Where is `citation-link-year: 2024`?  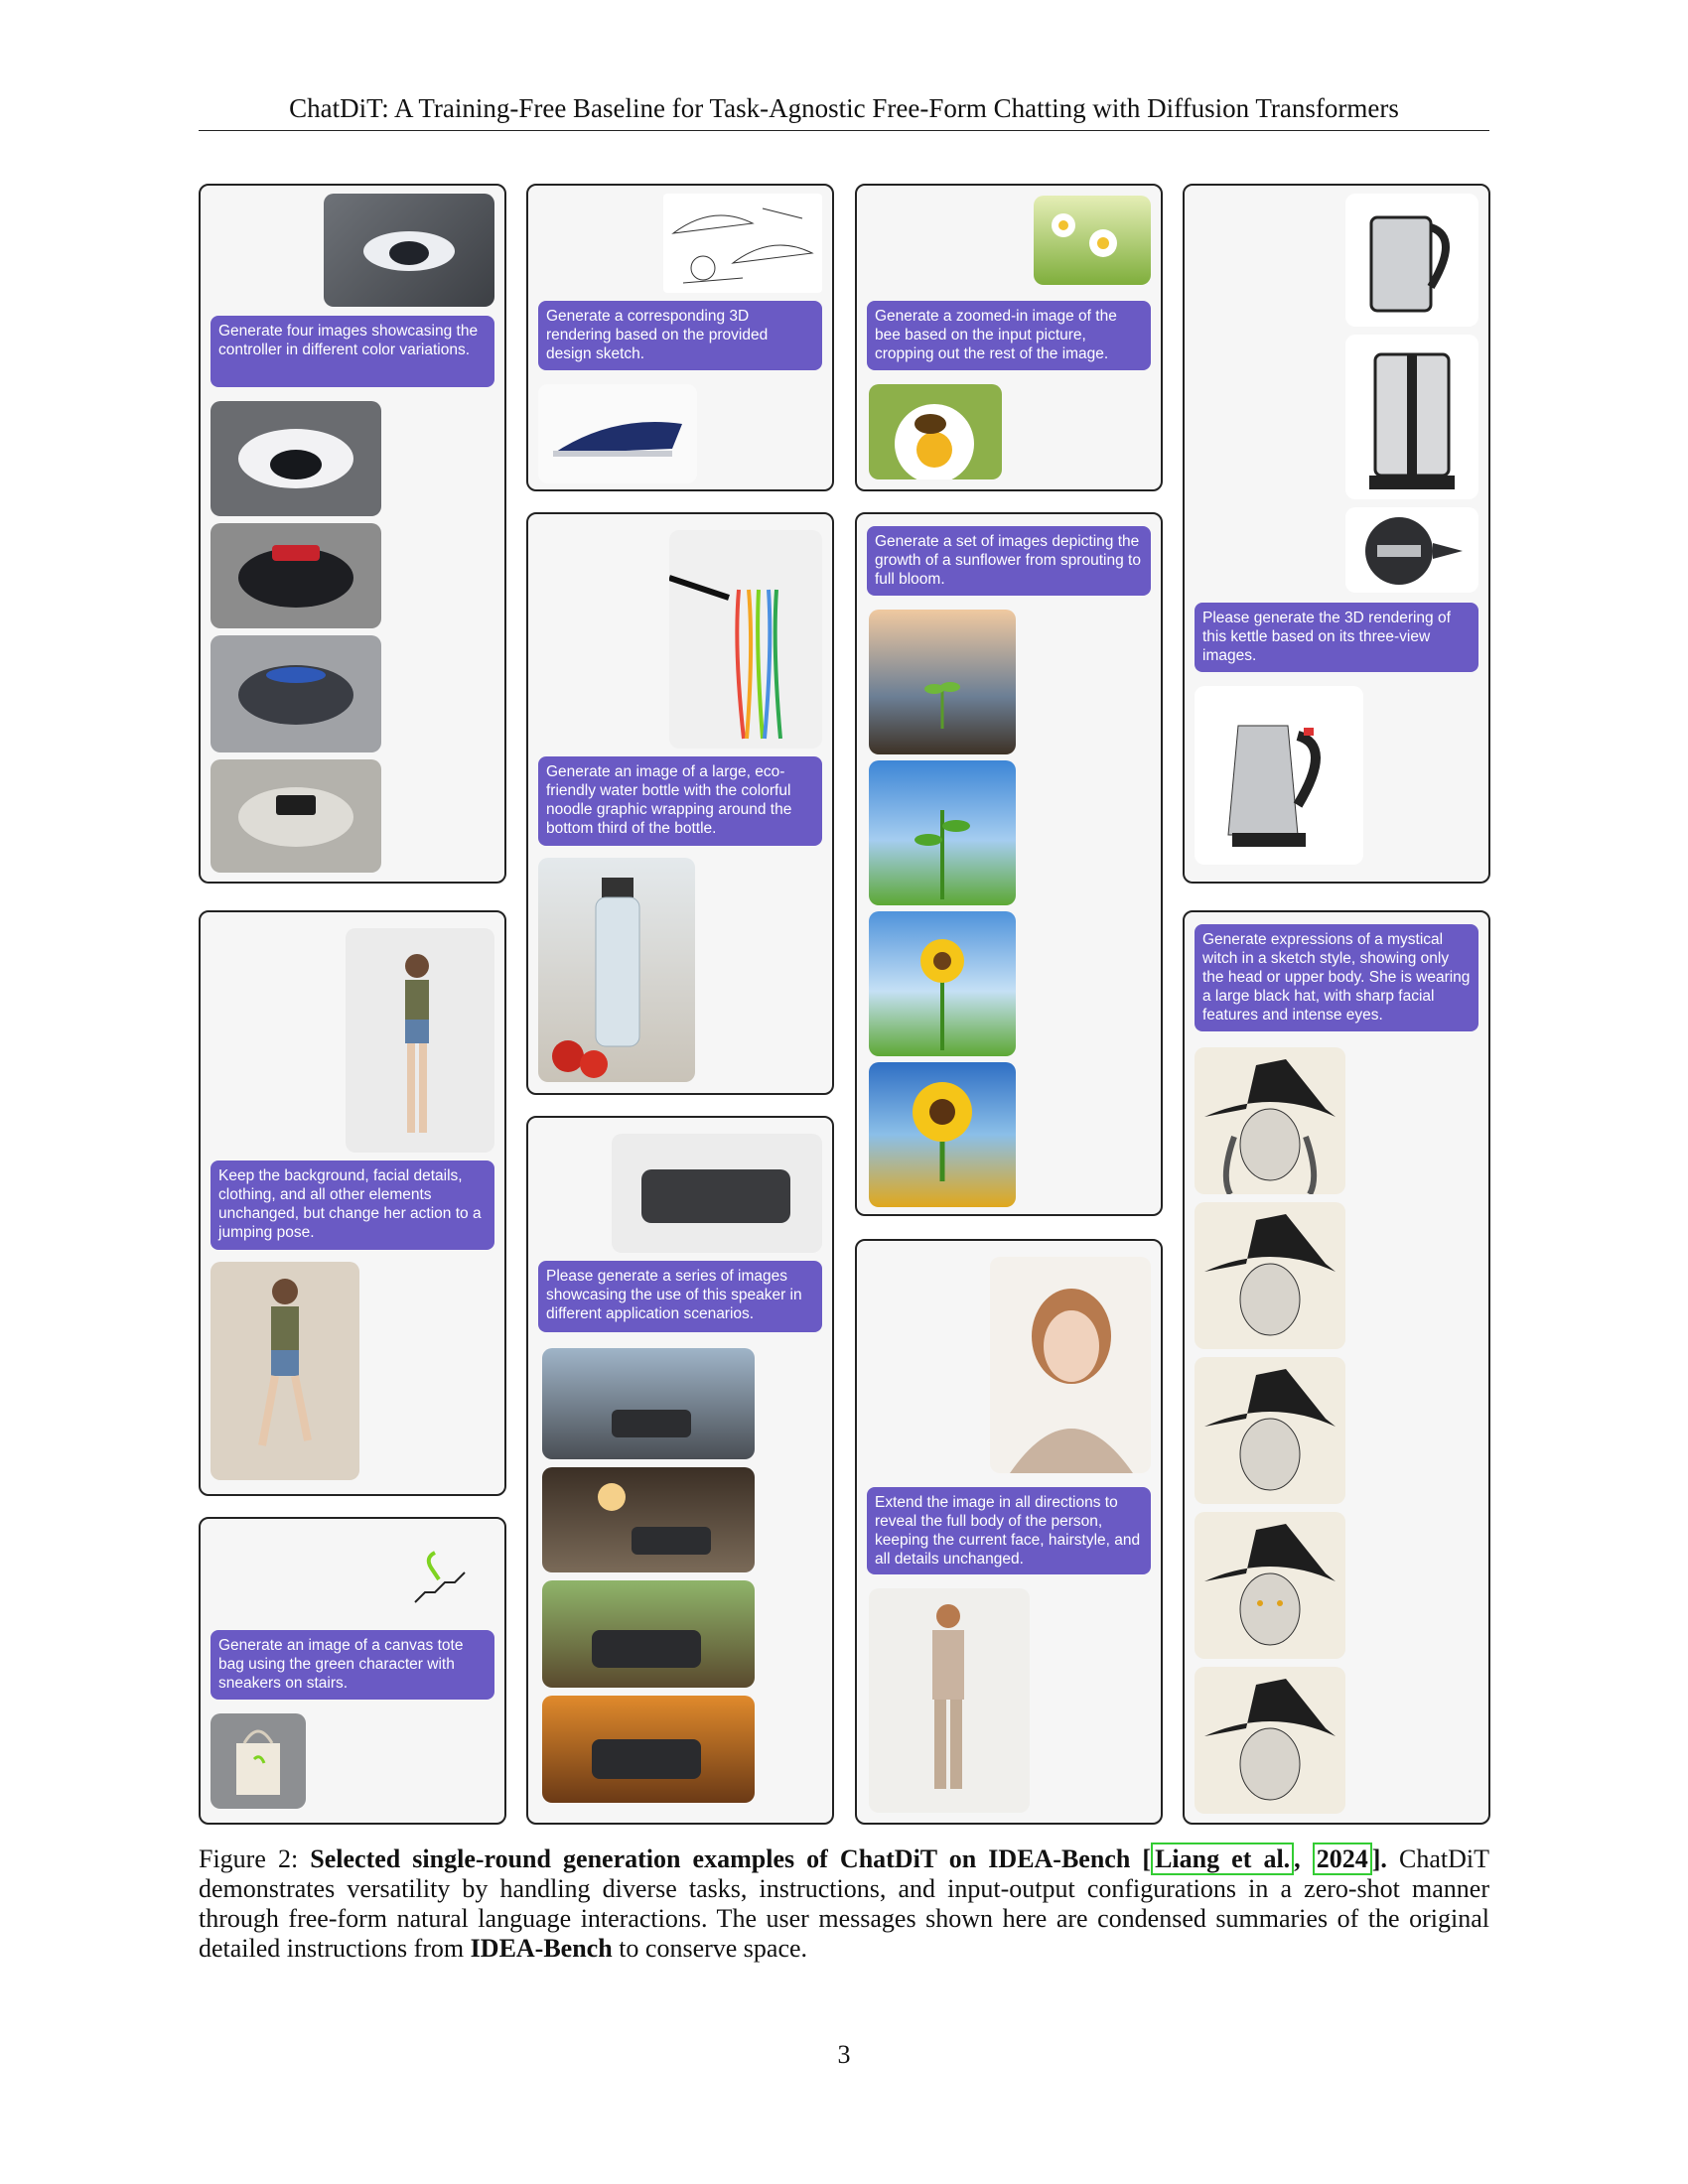
citation-link-year: 2024 is located at coordinates (1342, 1859).